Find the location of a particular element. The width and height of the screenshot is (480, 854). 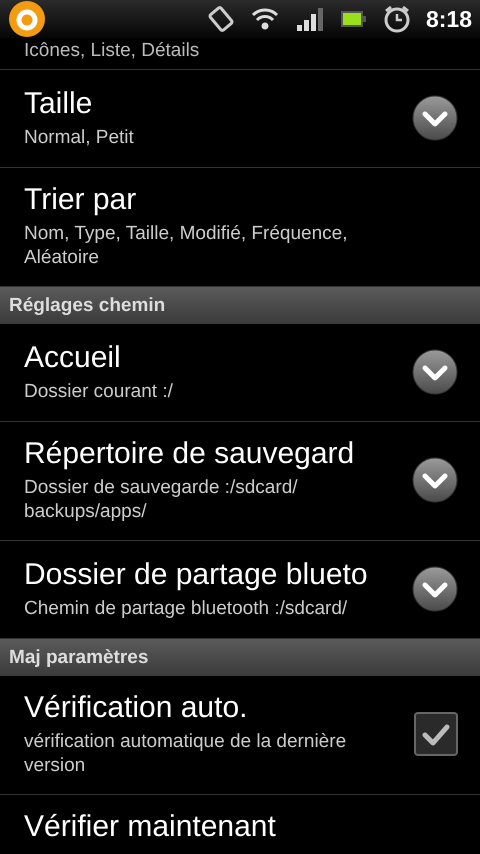

setting-title: Vérifier maintenant is located at coordinates (240, 827).